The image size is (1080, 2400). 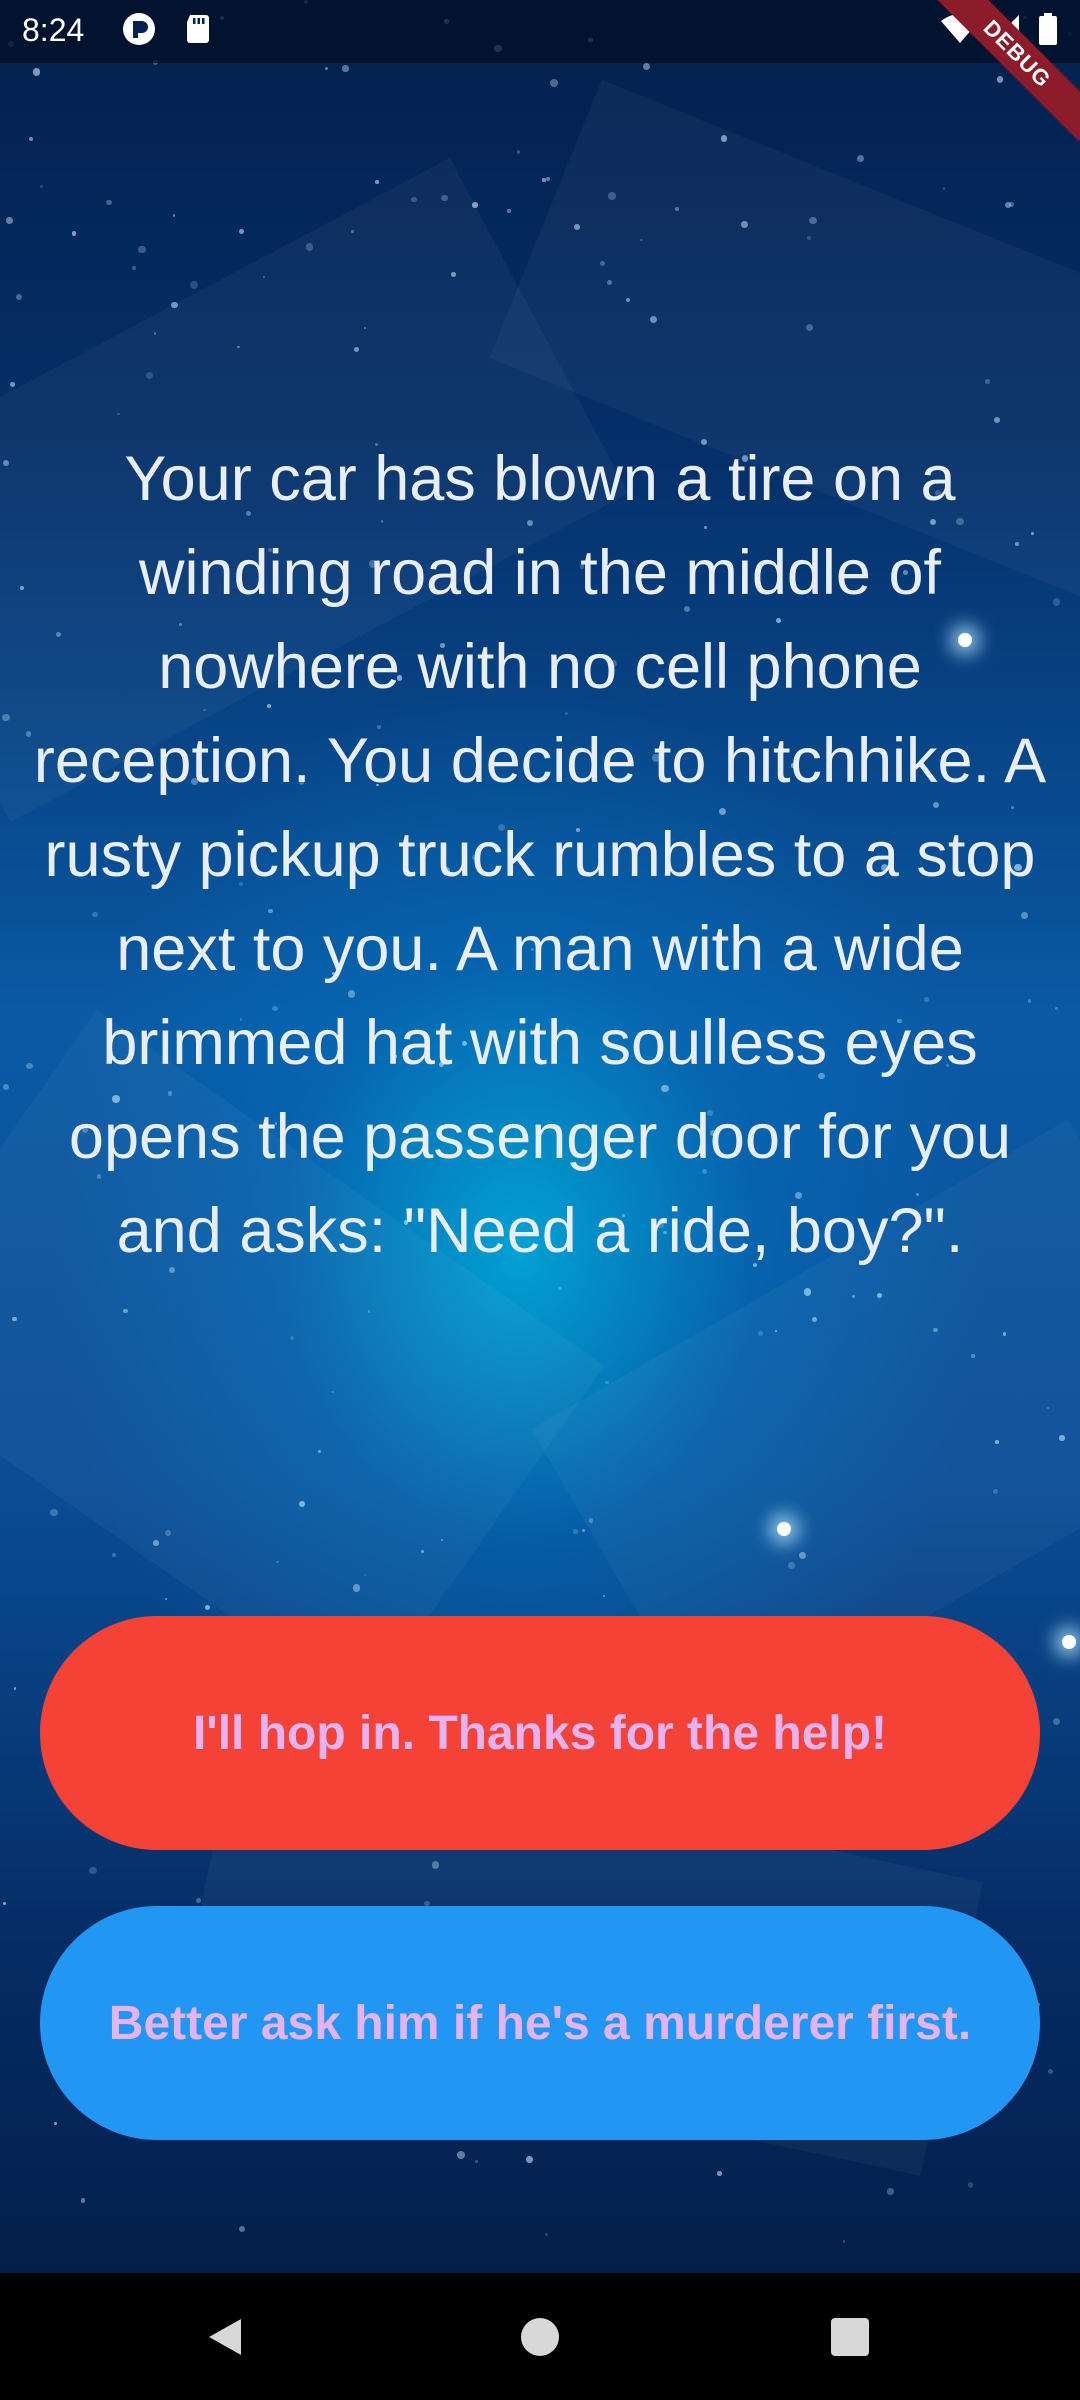 I want to click on recents-icon, so click(x=850, y=2337).